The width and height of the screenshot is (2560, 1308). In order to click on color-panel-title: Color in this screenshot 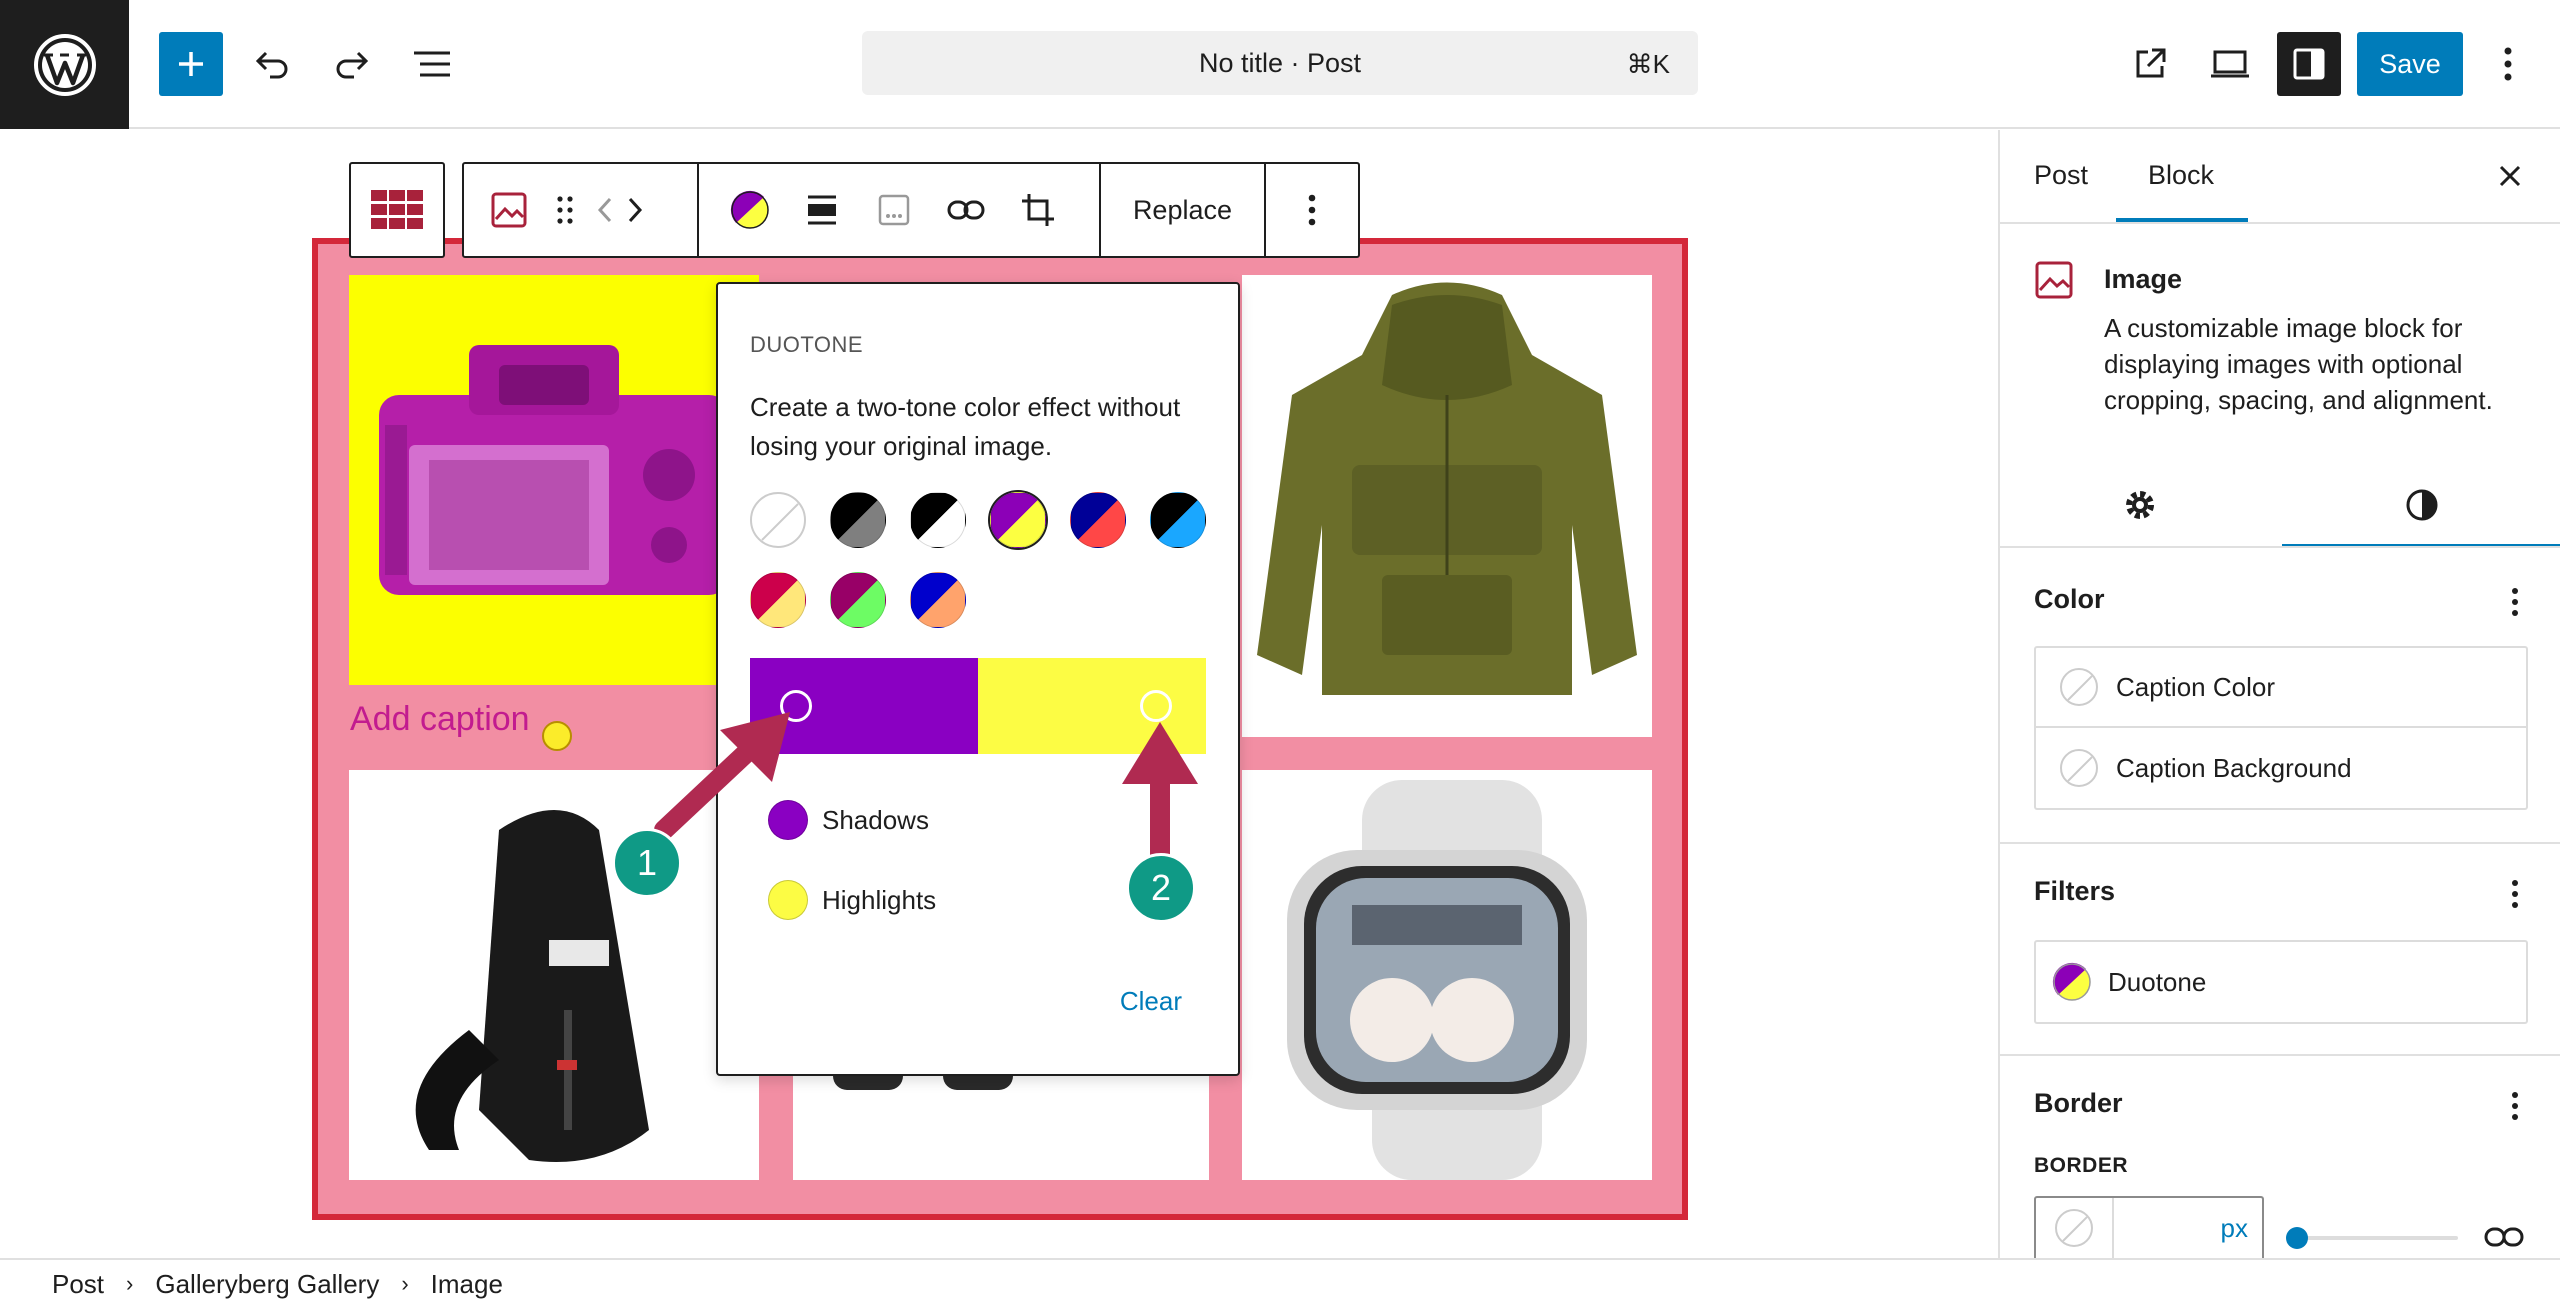, I will do `click(2069, 599)`.